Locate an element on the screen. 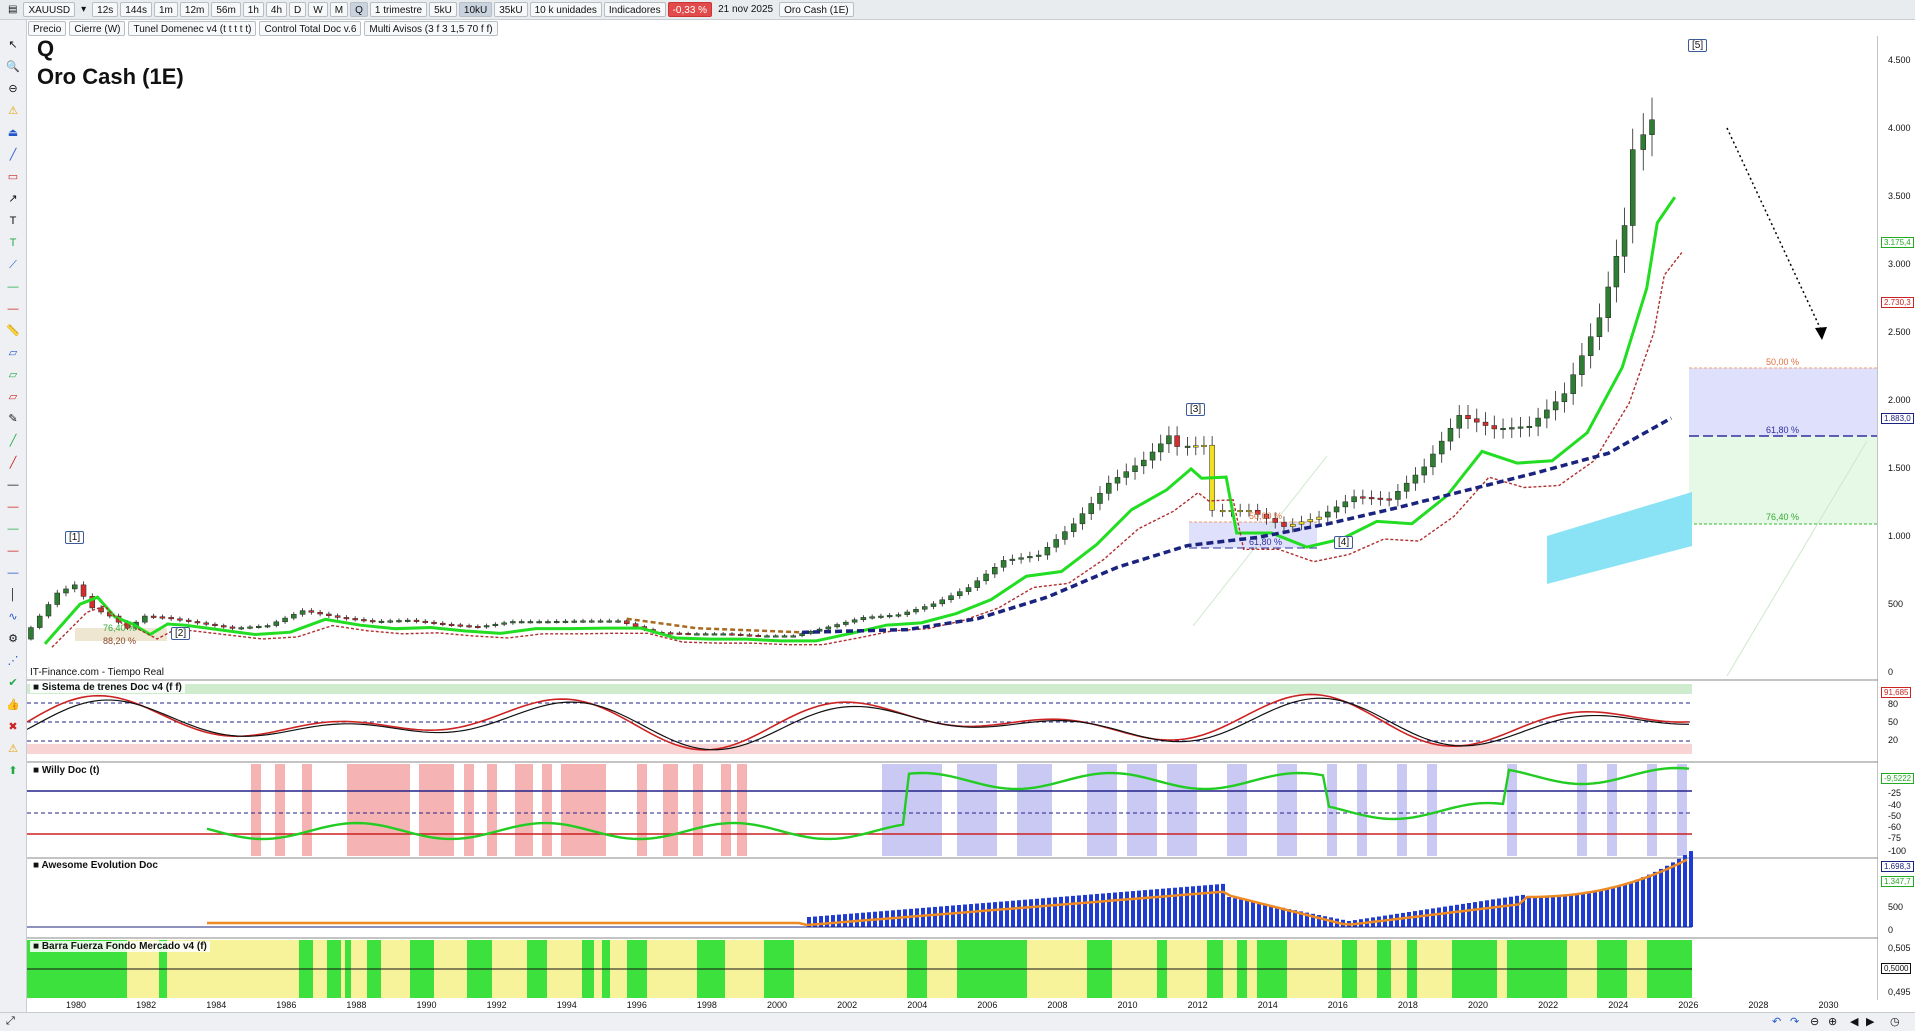 This screenshot has width=1915, height=1031. check-icon: ✔ is located at coordinates (13, 683).